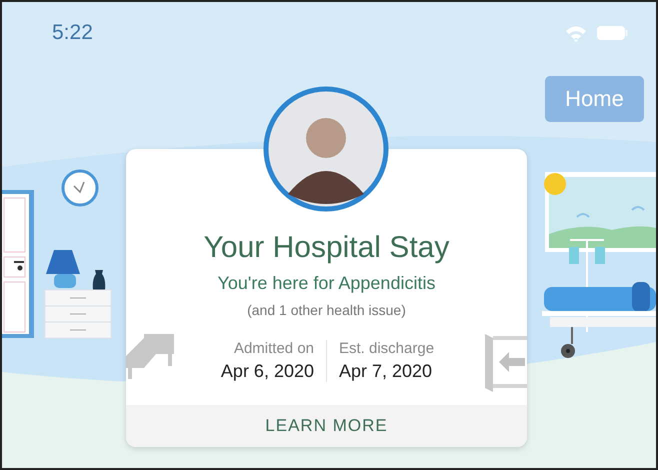 Image resolution: width=658 pixels, height=470 pixels. What do you see at coordinates (386, 348) in the screenshot?
I see `date-label: Est. discharge` at bounding box center [386, 348].